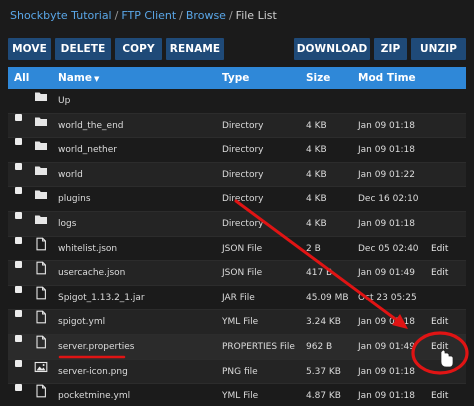 This screenshot has width=474, height=406. Describe the element at coordinates (74, 199) in the screenshot. I see `file-name: plugins` at that location.